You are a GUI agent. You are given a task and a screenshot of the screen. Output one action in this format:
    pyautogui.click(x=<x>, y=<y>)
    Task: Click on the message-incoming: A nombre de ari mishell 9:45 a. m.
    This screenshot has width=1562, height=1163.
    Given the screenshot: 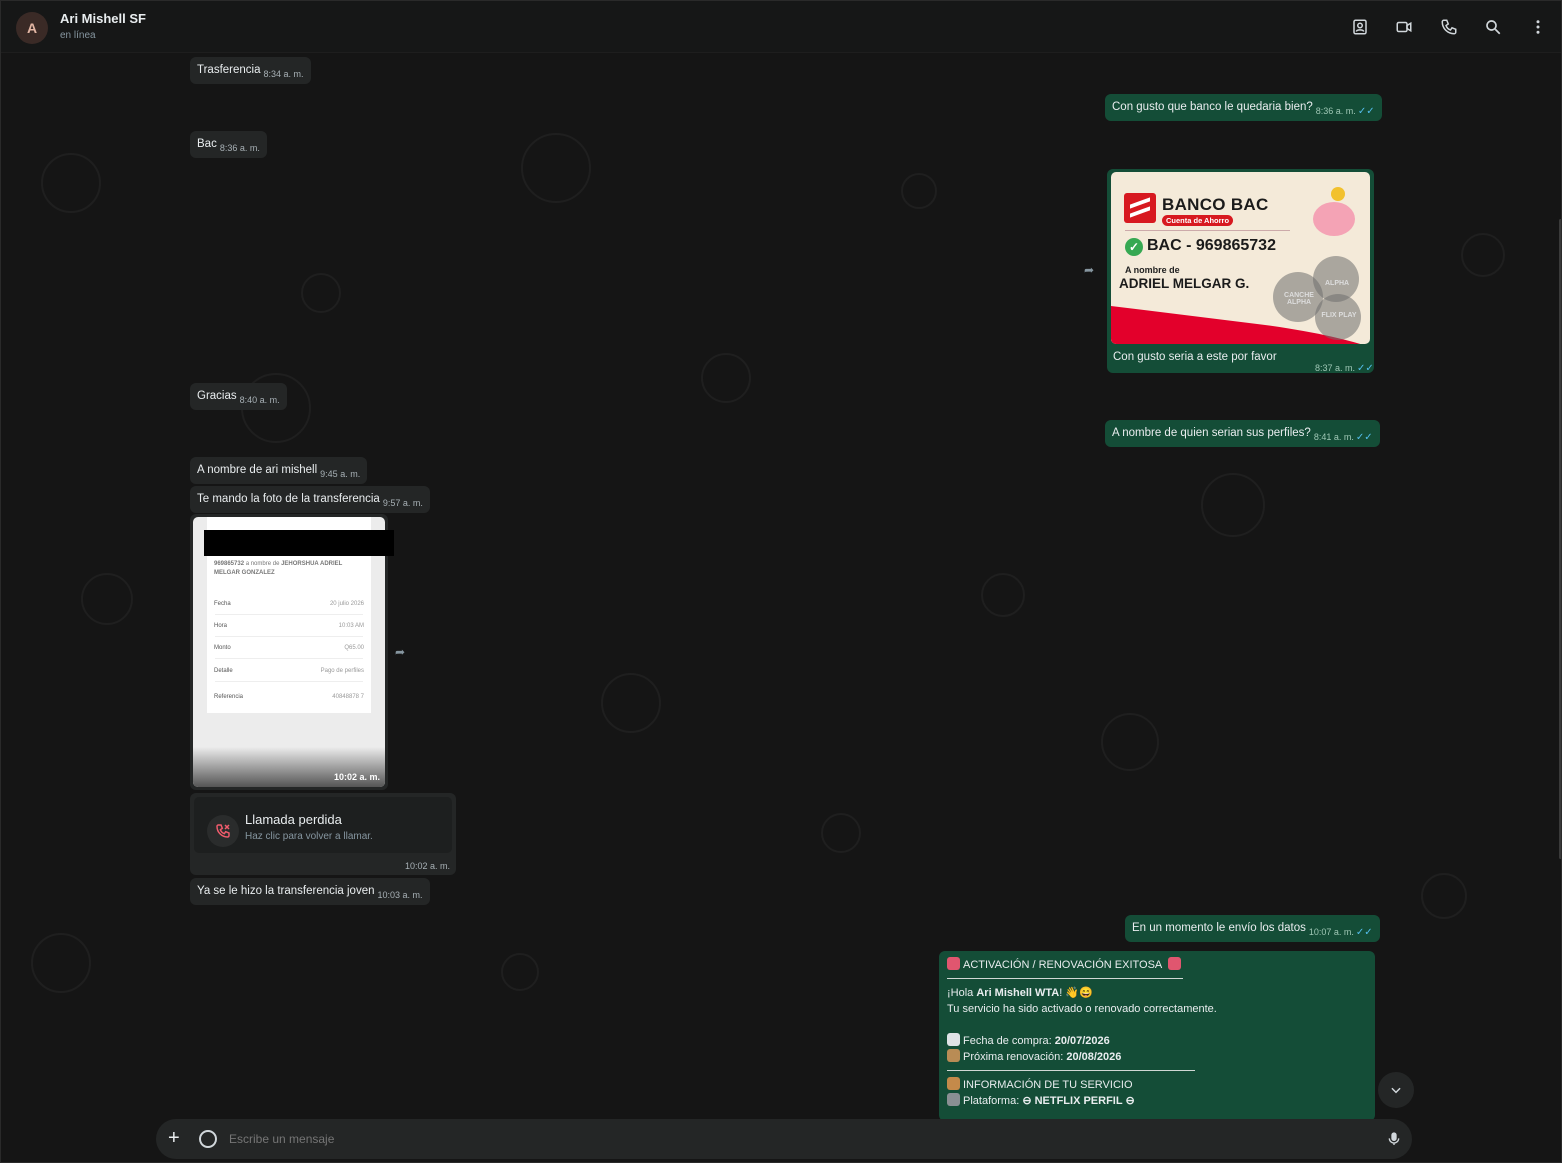 What is the action you would take?
    pyautogui.click(x=279, y=470)
    